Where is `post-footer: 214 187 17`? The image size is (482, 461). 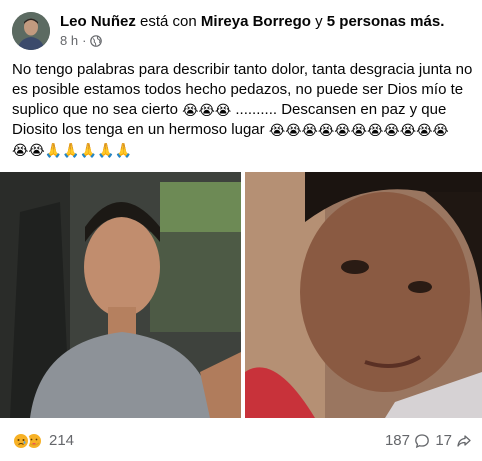 post-footer: 214 187 17 is located at coordinates (242, 442).